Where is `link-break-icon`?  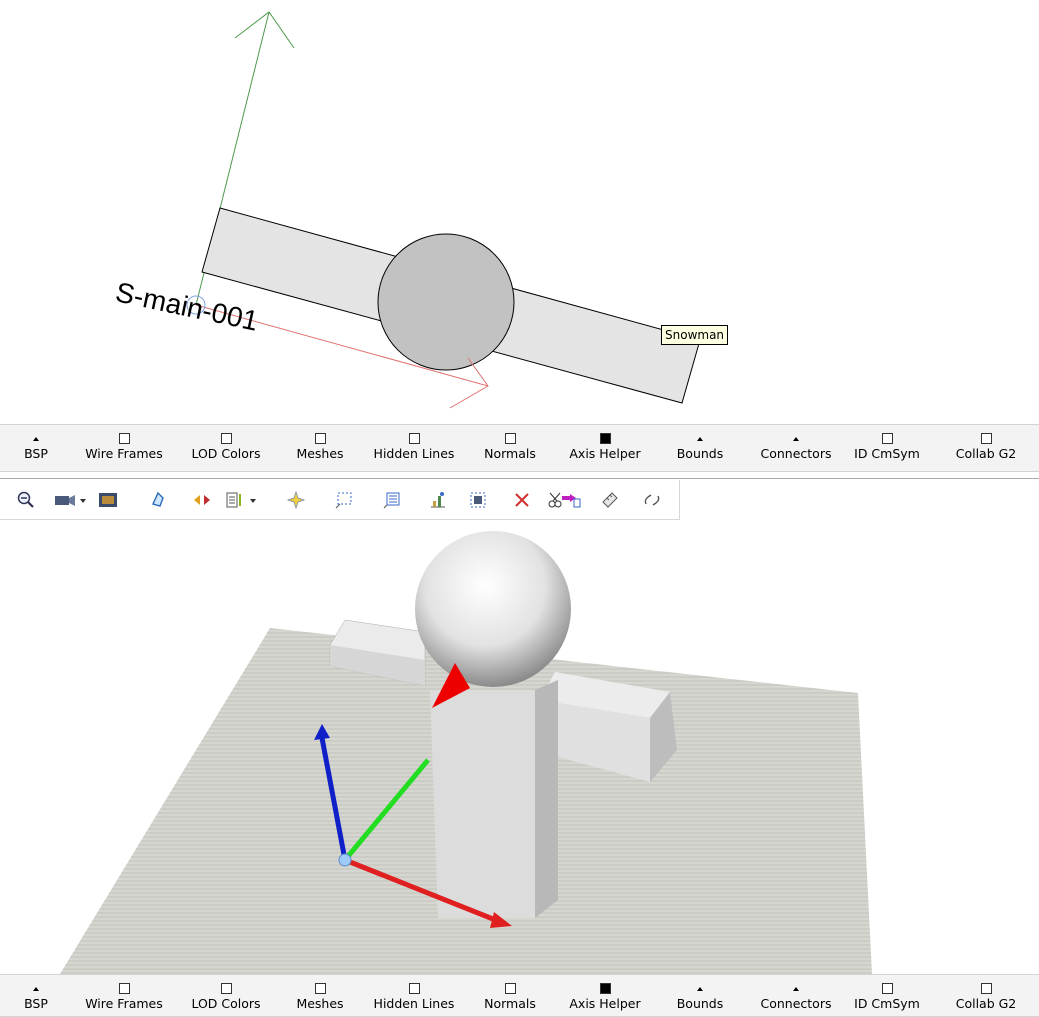 link-break-icon is located at coordinates (652, 500).